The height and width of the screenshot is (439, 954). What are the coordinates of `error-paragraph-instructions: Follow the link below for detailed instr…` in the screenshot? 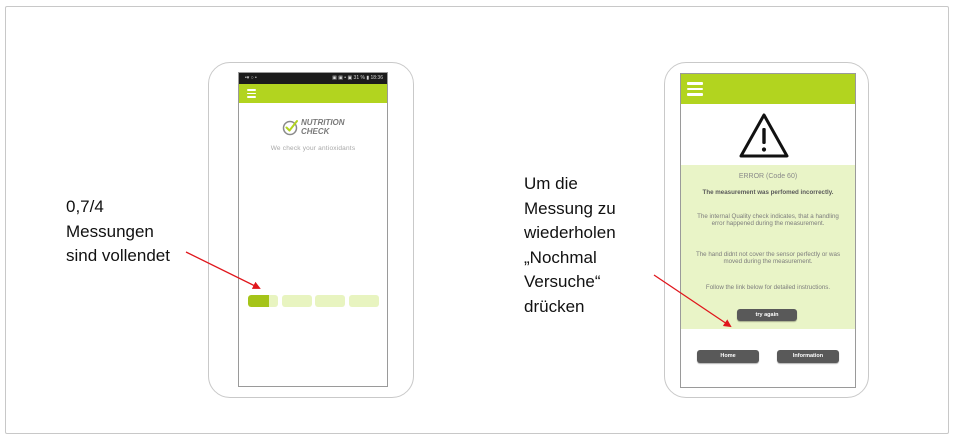 It's located at (768, 287).